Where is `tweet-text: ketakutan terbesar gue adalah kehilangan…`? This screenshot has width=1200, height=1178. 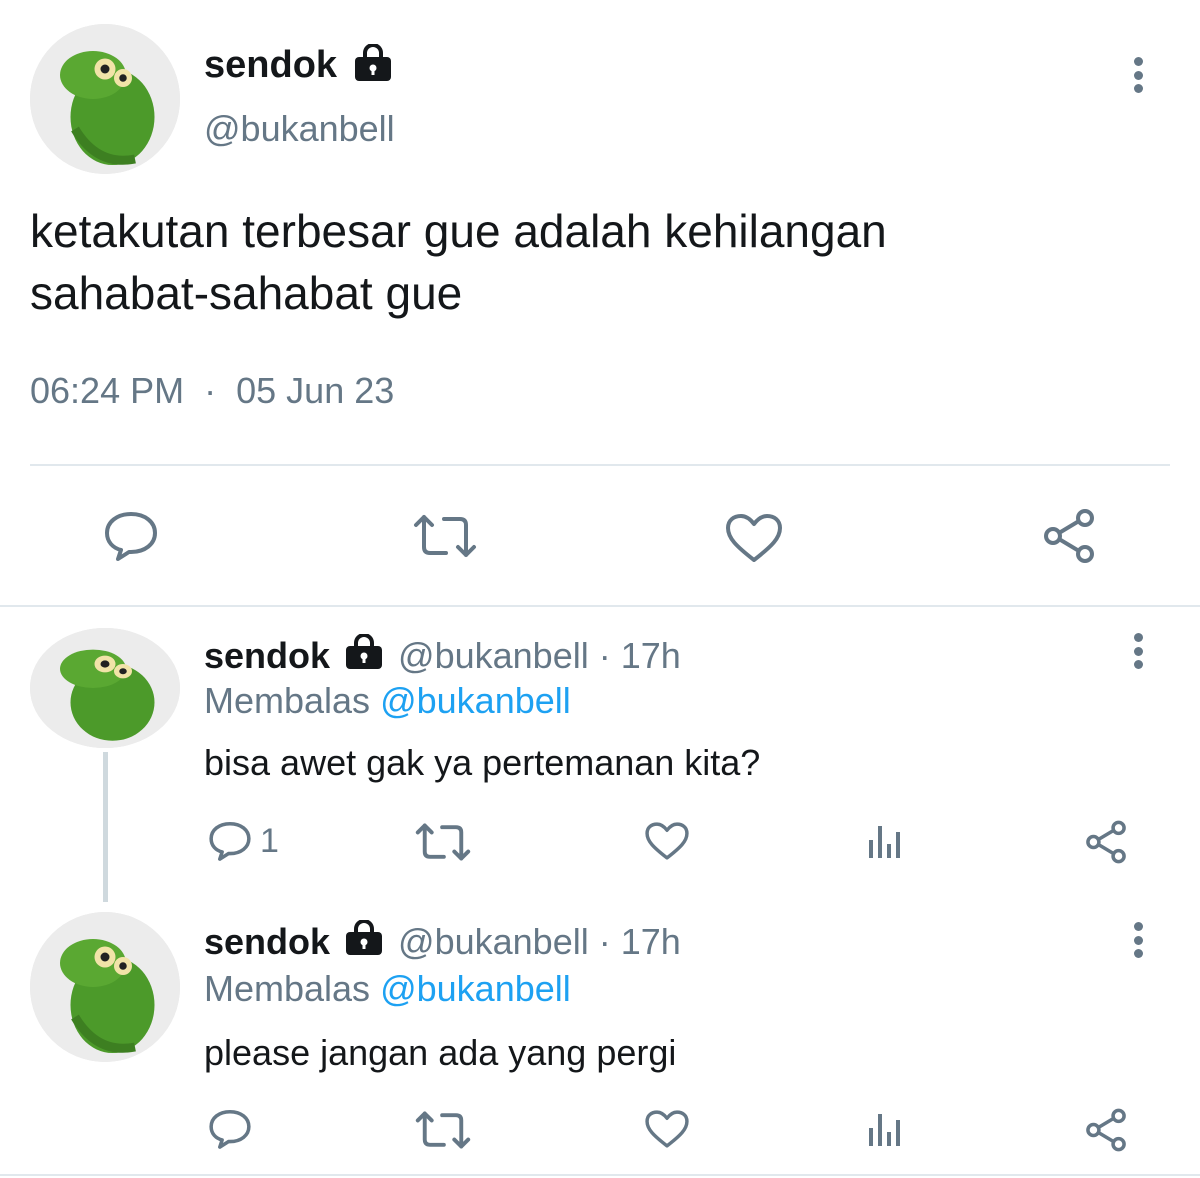
tweet-text: ketakutan terbesar gue adalah kehilangan… is located at coordinates (458, 262).